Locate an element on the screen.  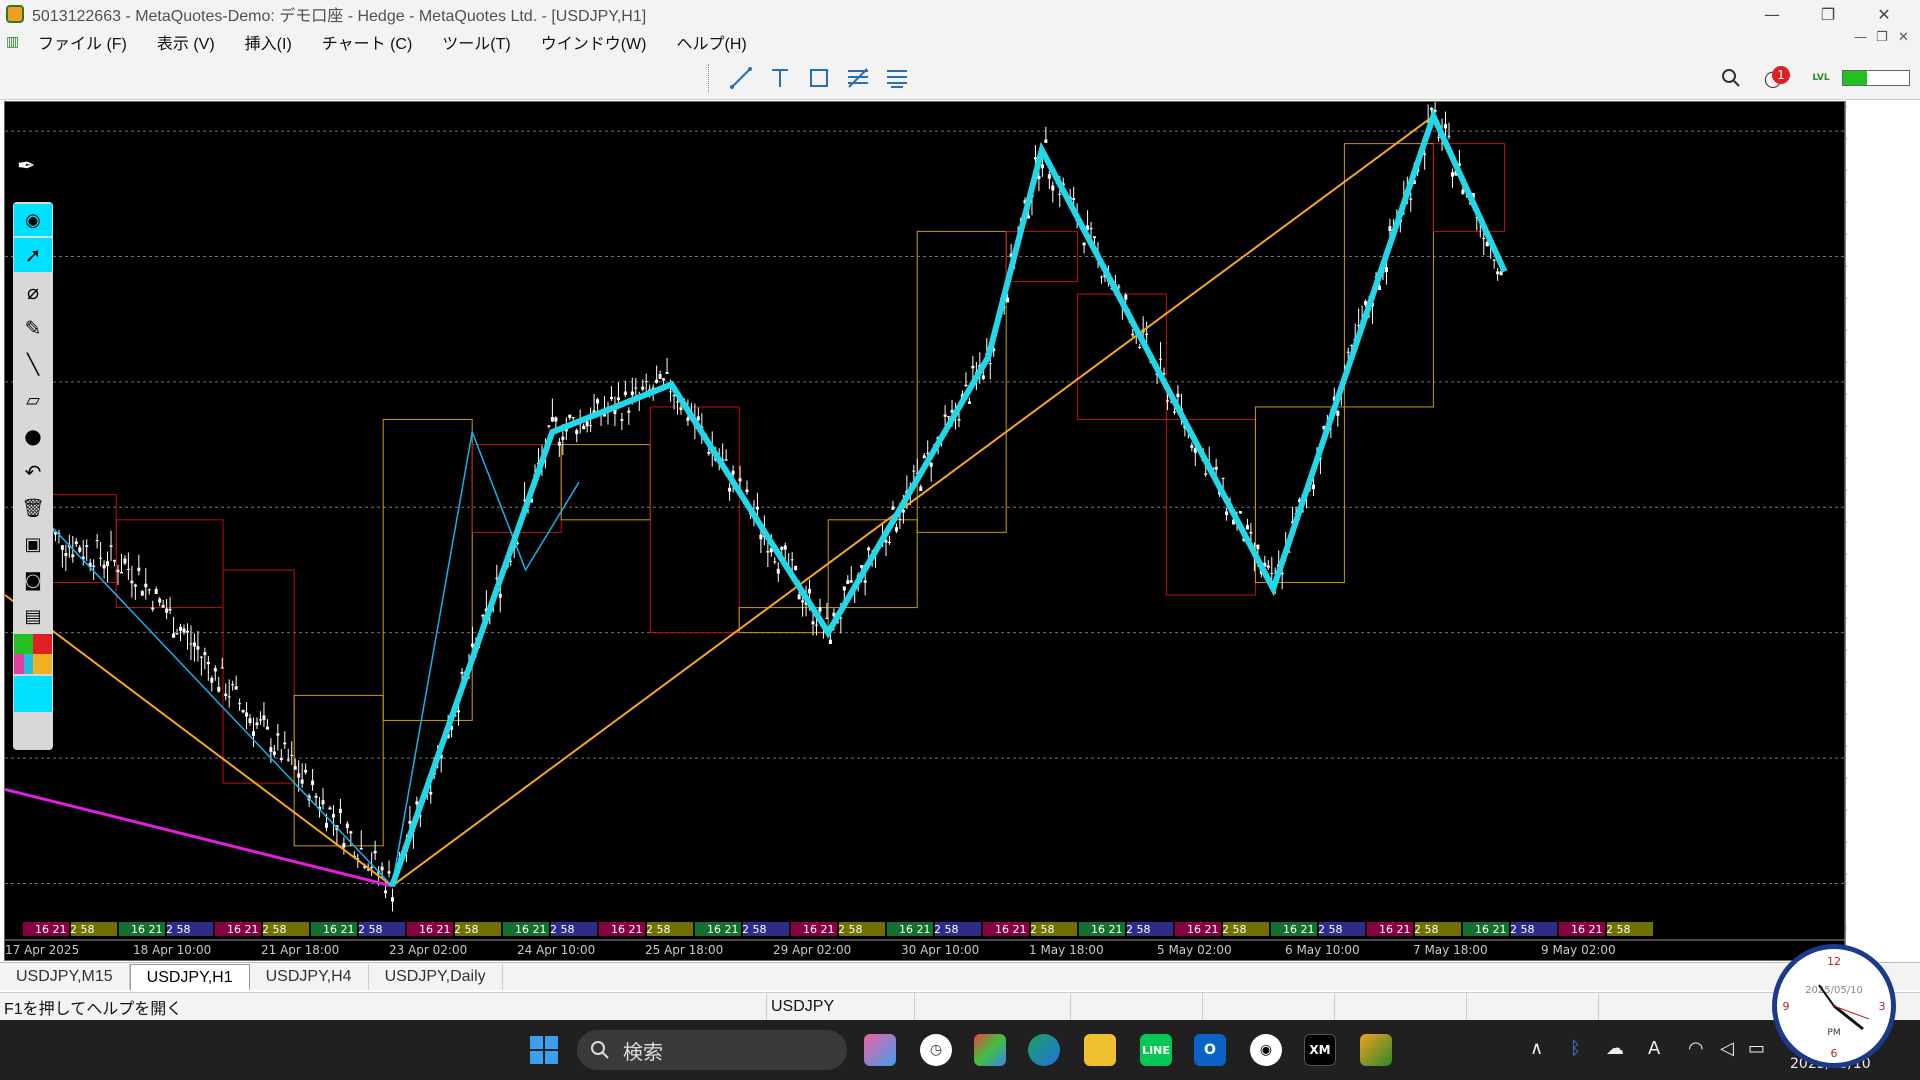
channel-tool-button is located at coordinates (897, 78).